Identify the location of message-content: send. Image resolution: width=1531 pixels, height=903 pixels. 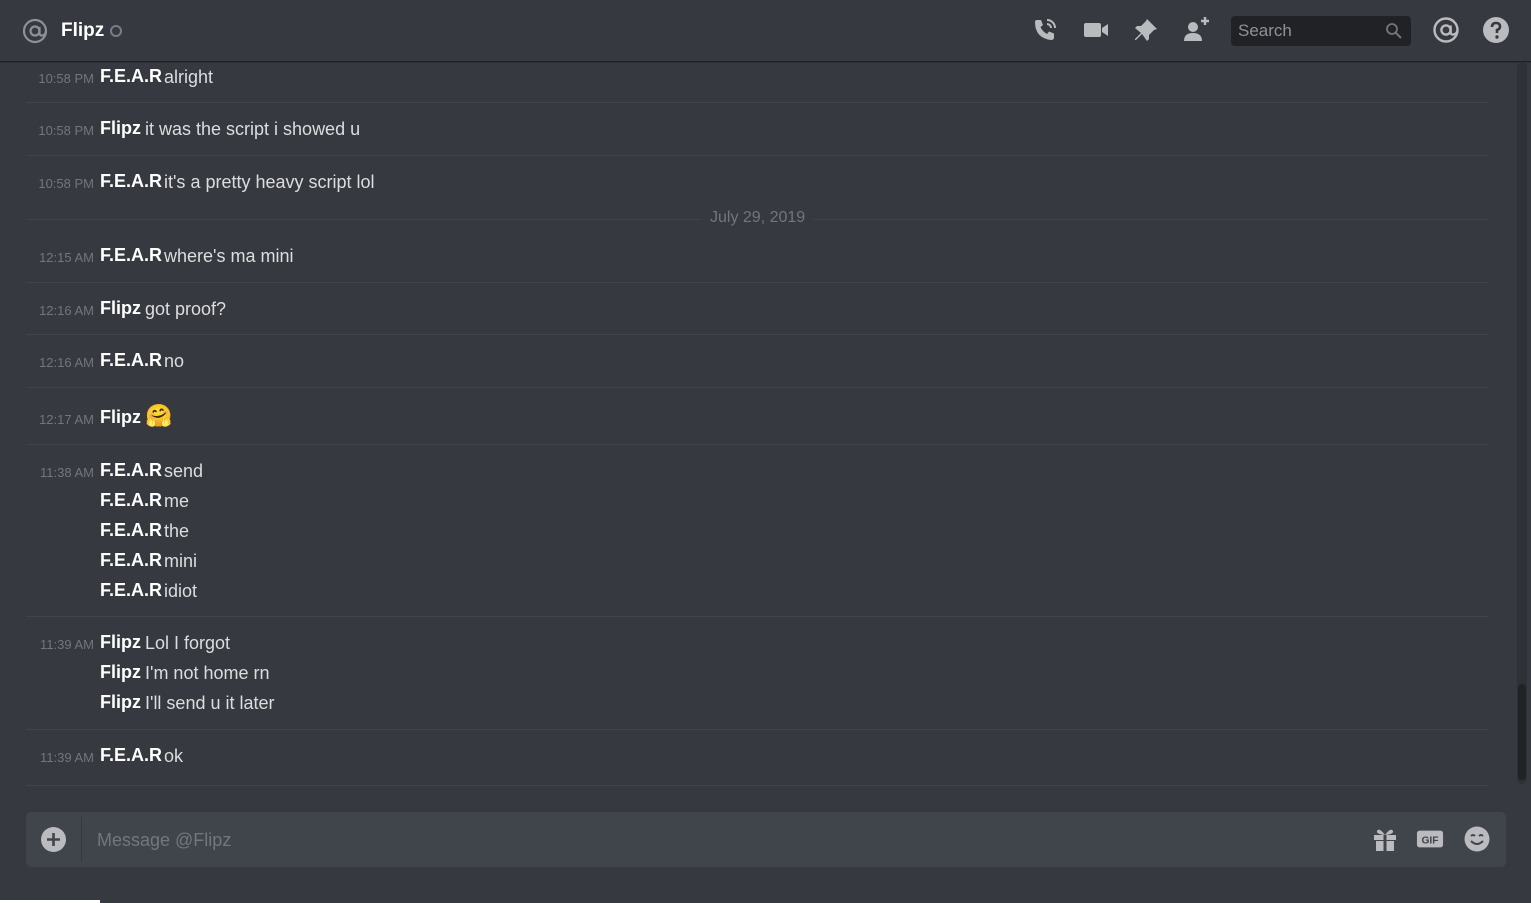
(184, 471).